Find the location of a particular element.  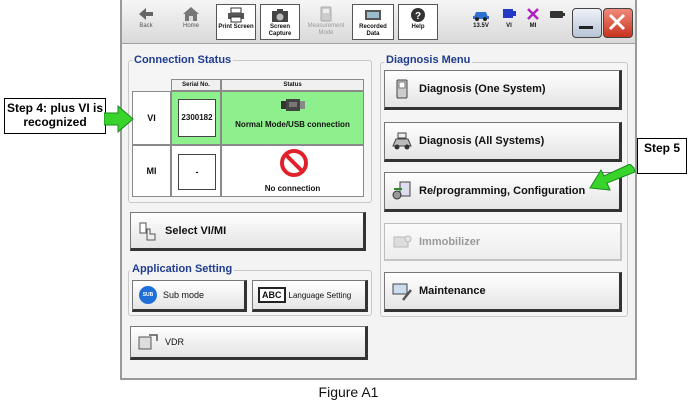

sub-mode-button: SUB Sub mode is located at coordinates (189, 296).